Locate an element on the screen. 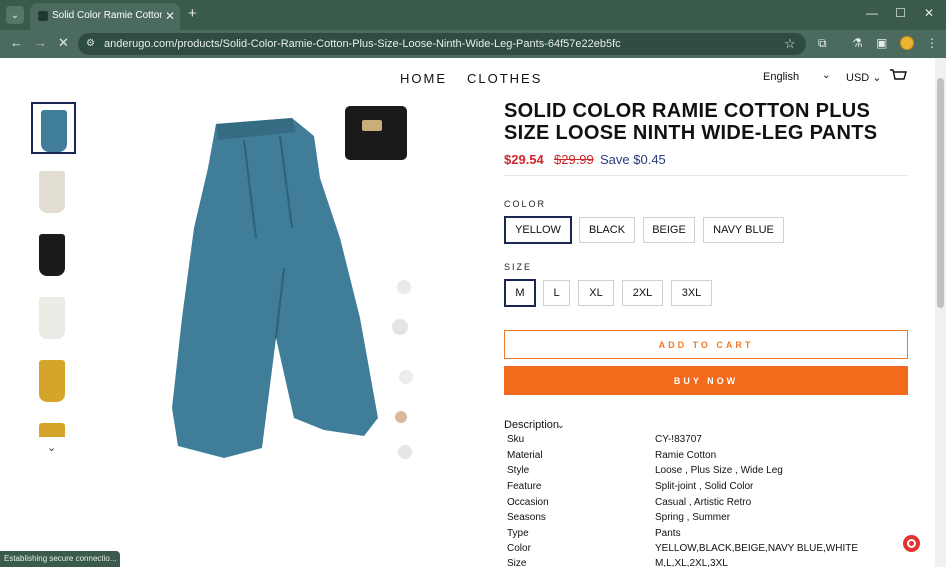 The width and height of the screenshot is (946, 567). divider is located at coordinates (705, 175).